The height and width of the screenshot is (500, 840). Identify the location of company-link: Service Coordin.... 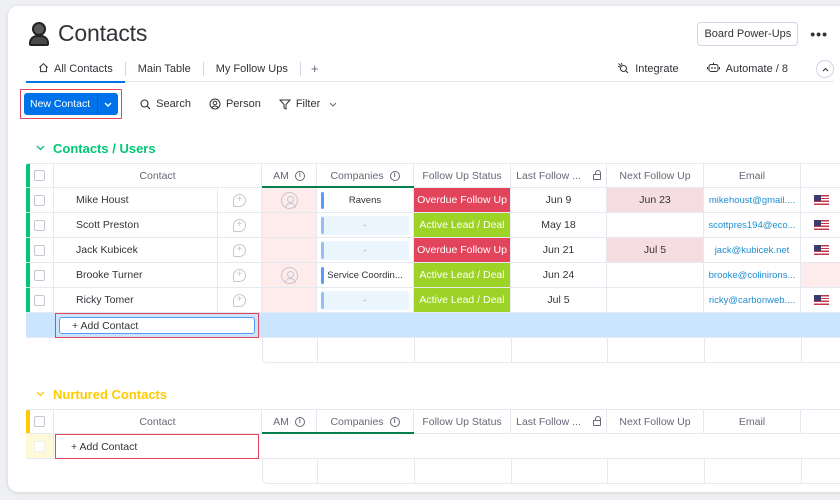
(365, 275).